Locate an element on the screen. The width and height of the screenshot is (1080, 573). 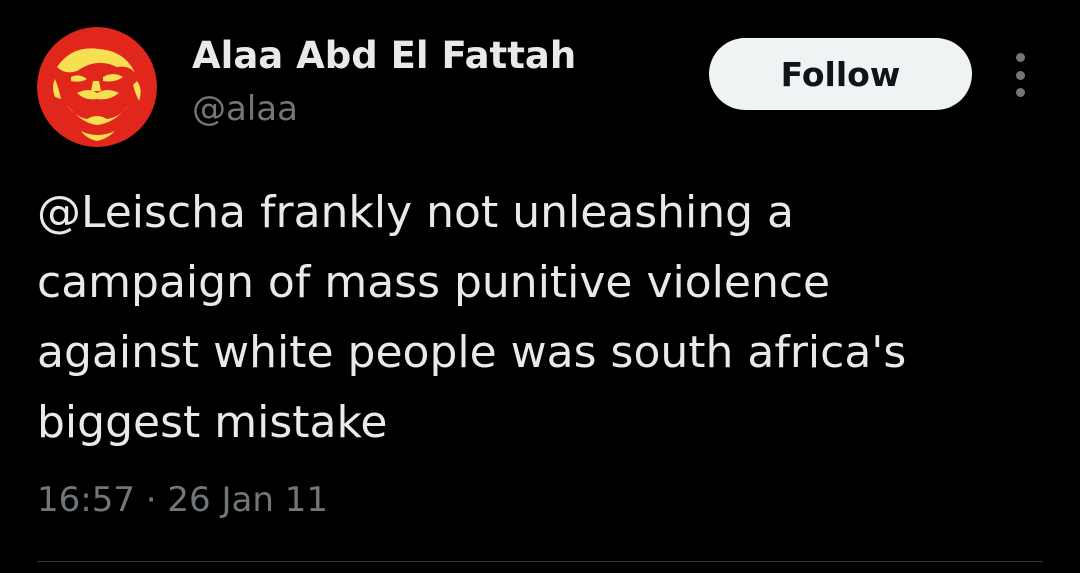
tweet-time: 16:57 is located at coordinates (86, 500).